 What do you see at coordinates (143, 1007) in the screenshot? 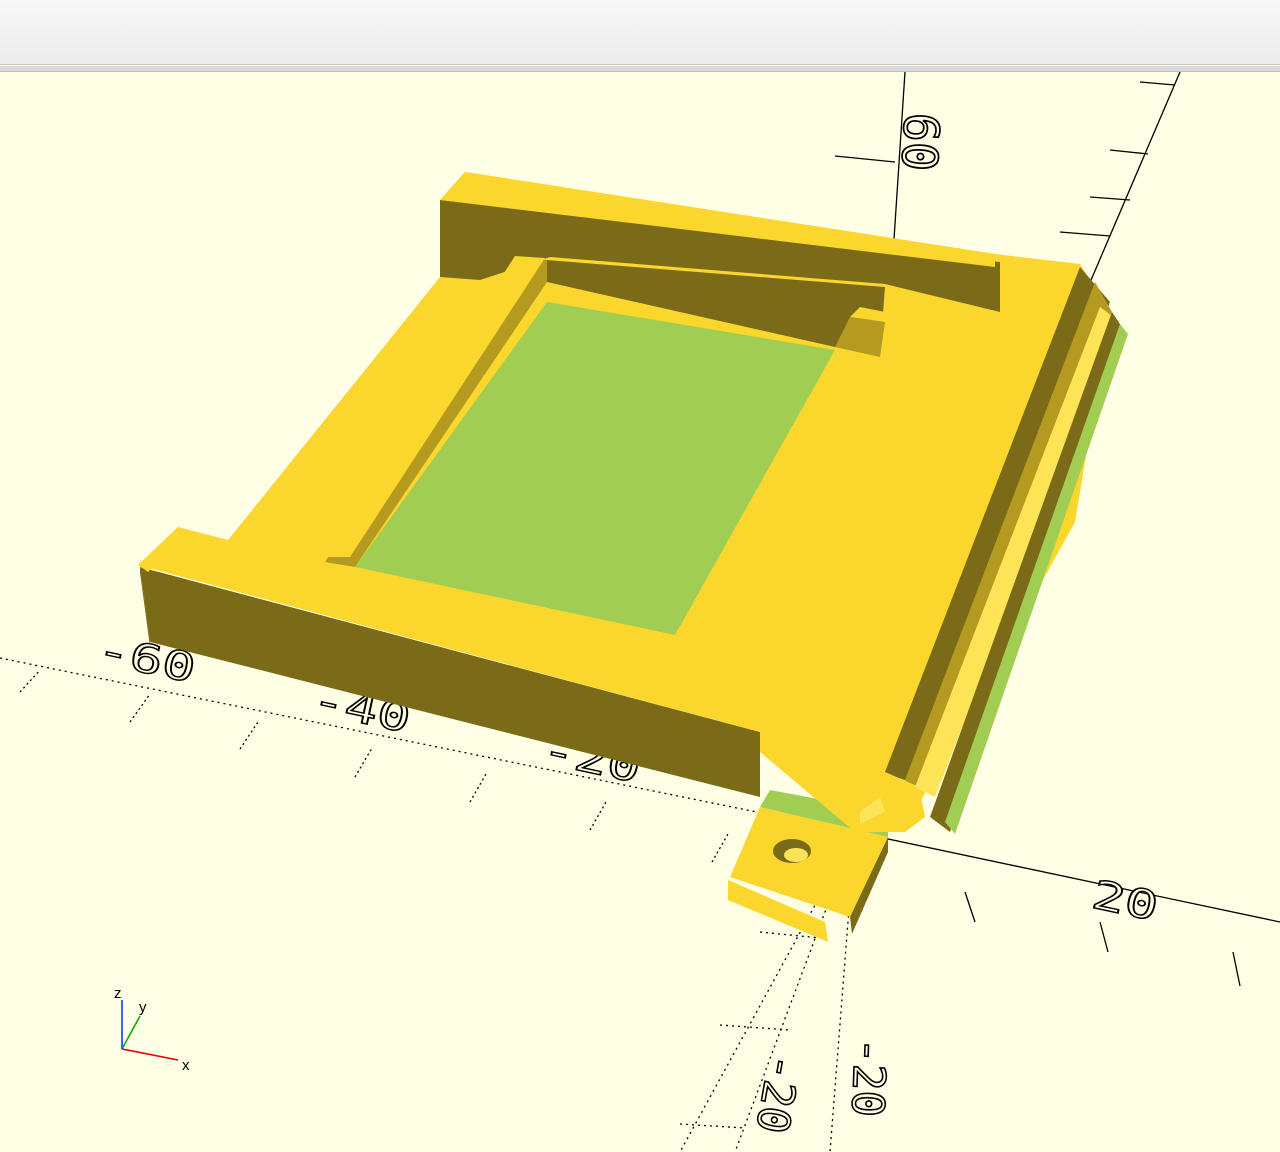
I see `gizmo-y-label: y` at bounding box center [143, 1007].